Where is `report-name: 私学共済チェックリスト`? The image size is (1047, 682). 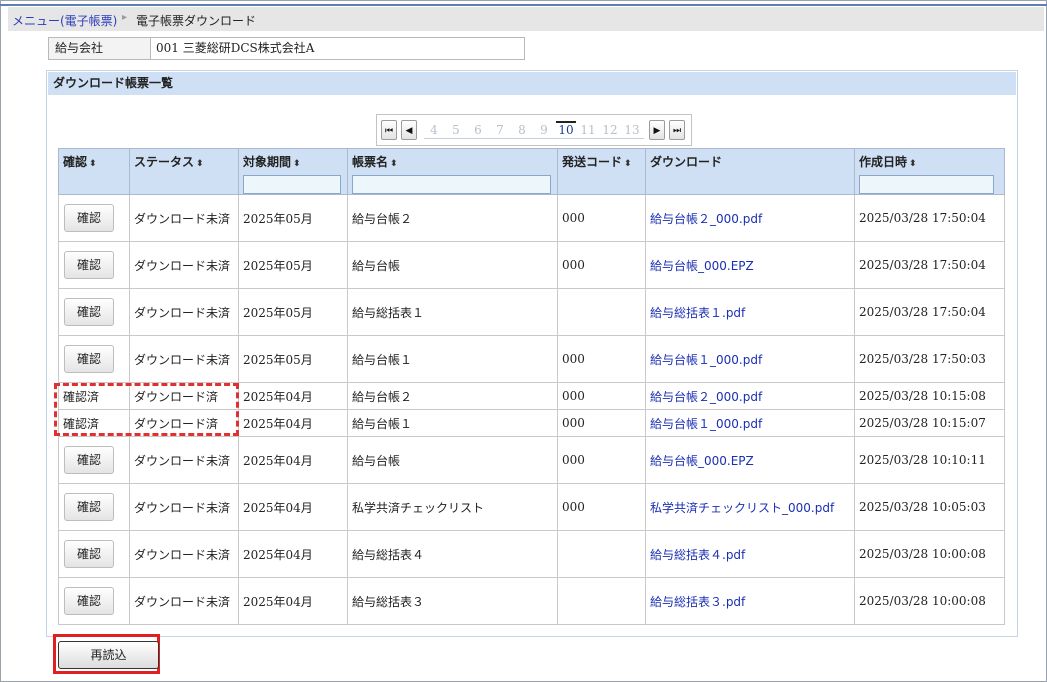
report-name: 私学共済チェックリスト is located at coordinates (418, 507).